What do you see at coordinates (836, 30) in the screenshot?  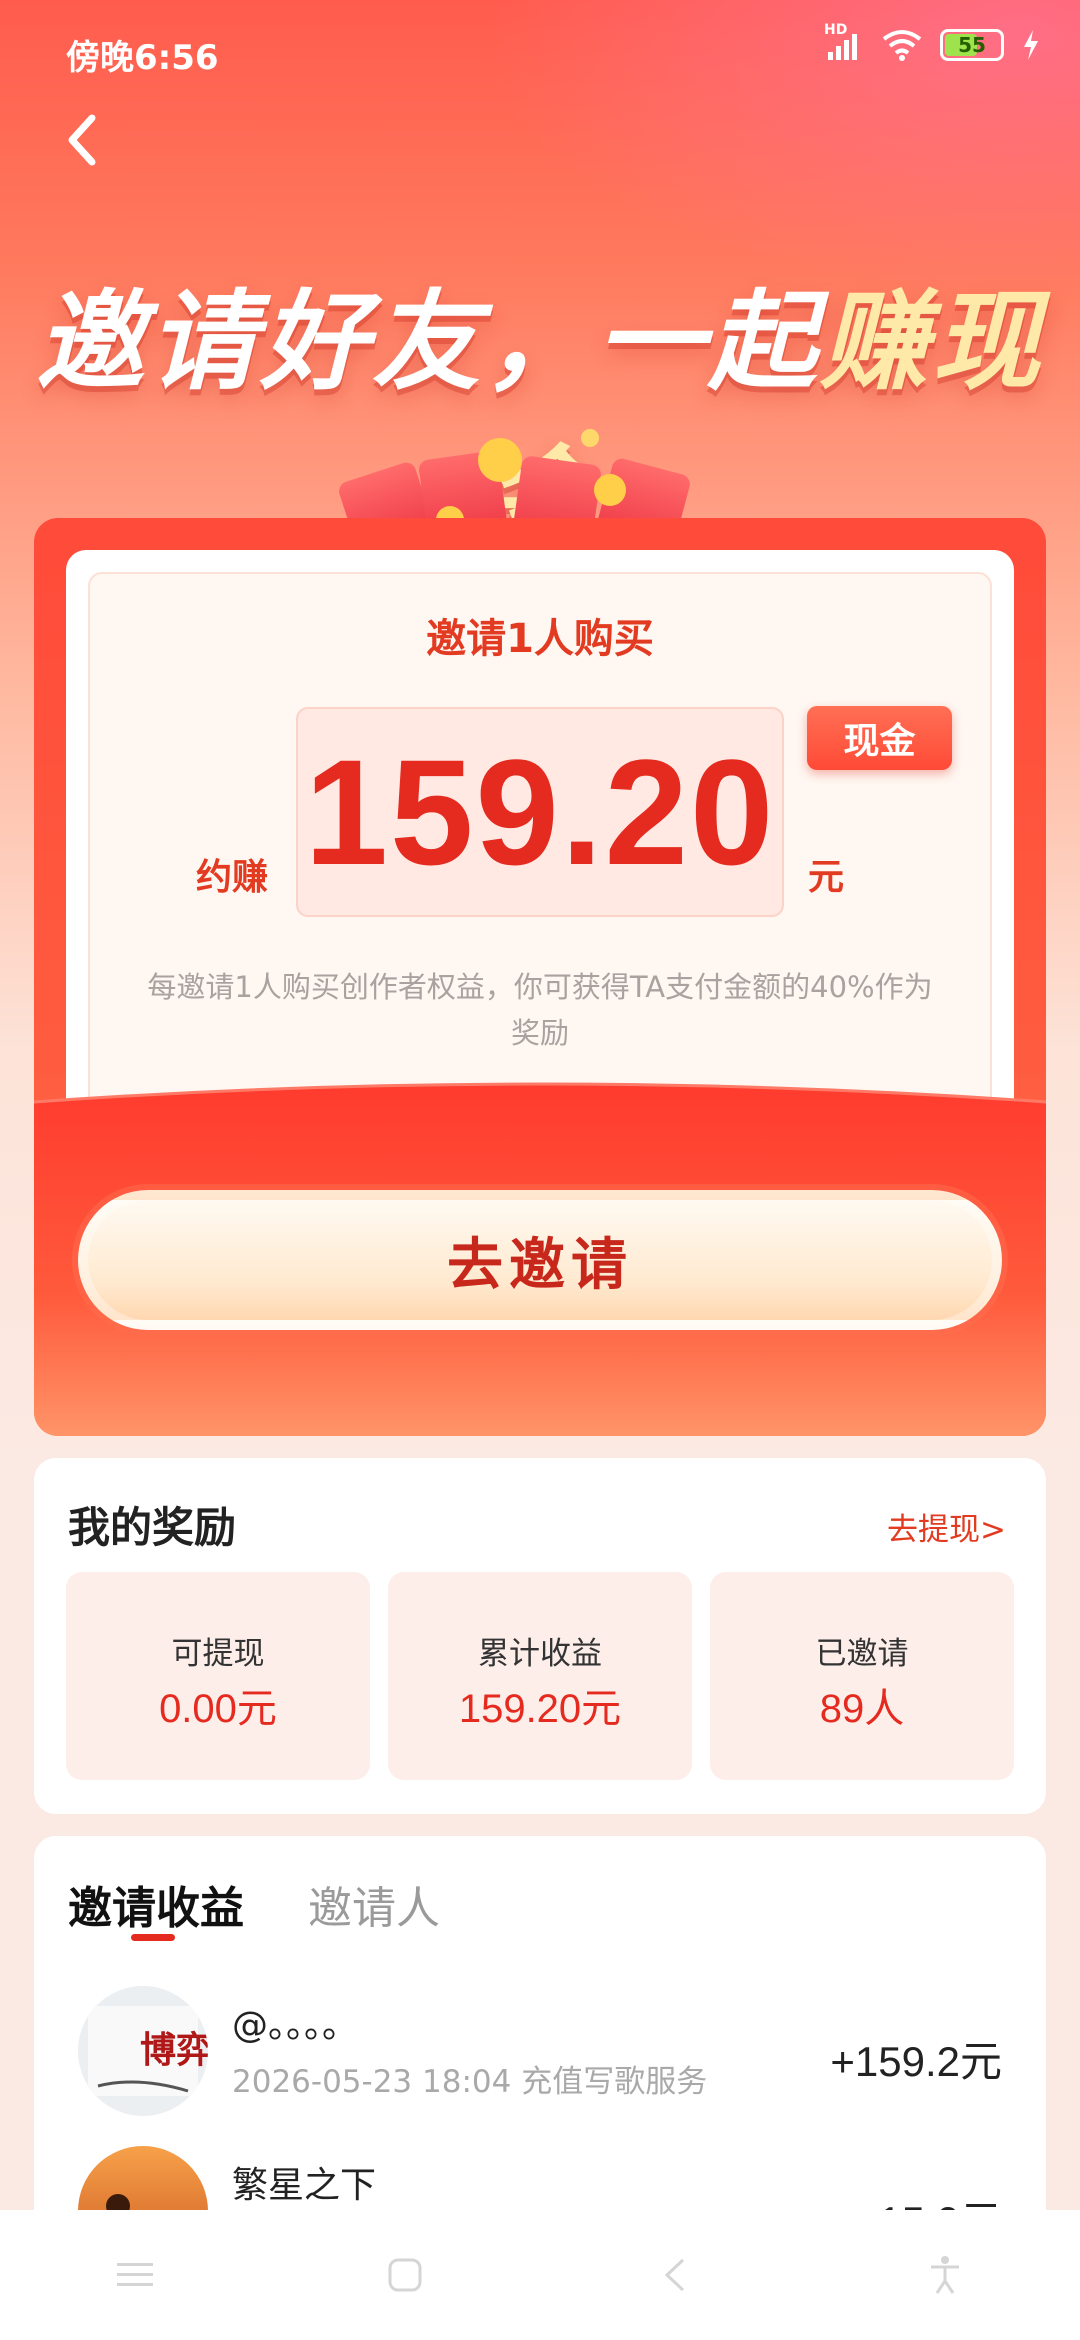 I see `network-label: HD` at bounding box center [836, 30].